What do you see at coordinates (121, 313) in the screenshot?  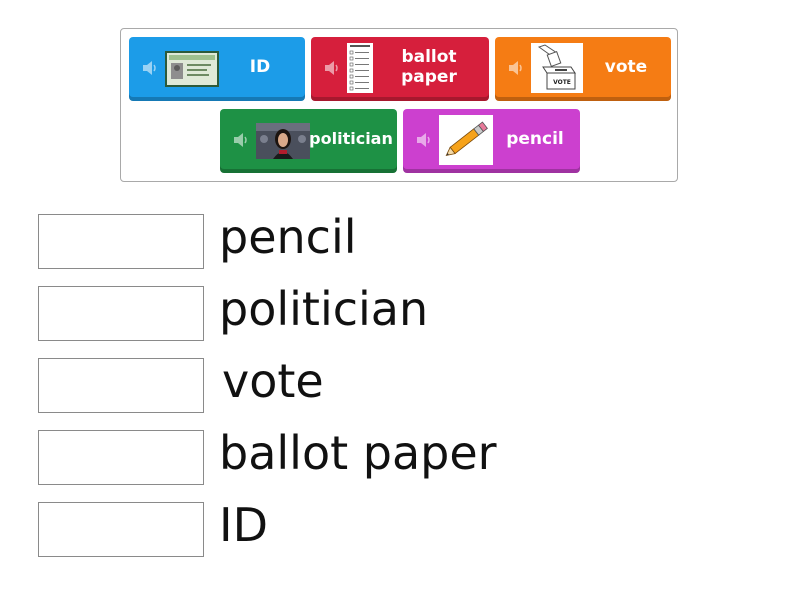 I see `drop-slot-politician` at bounding box center [121, 313].